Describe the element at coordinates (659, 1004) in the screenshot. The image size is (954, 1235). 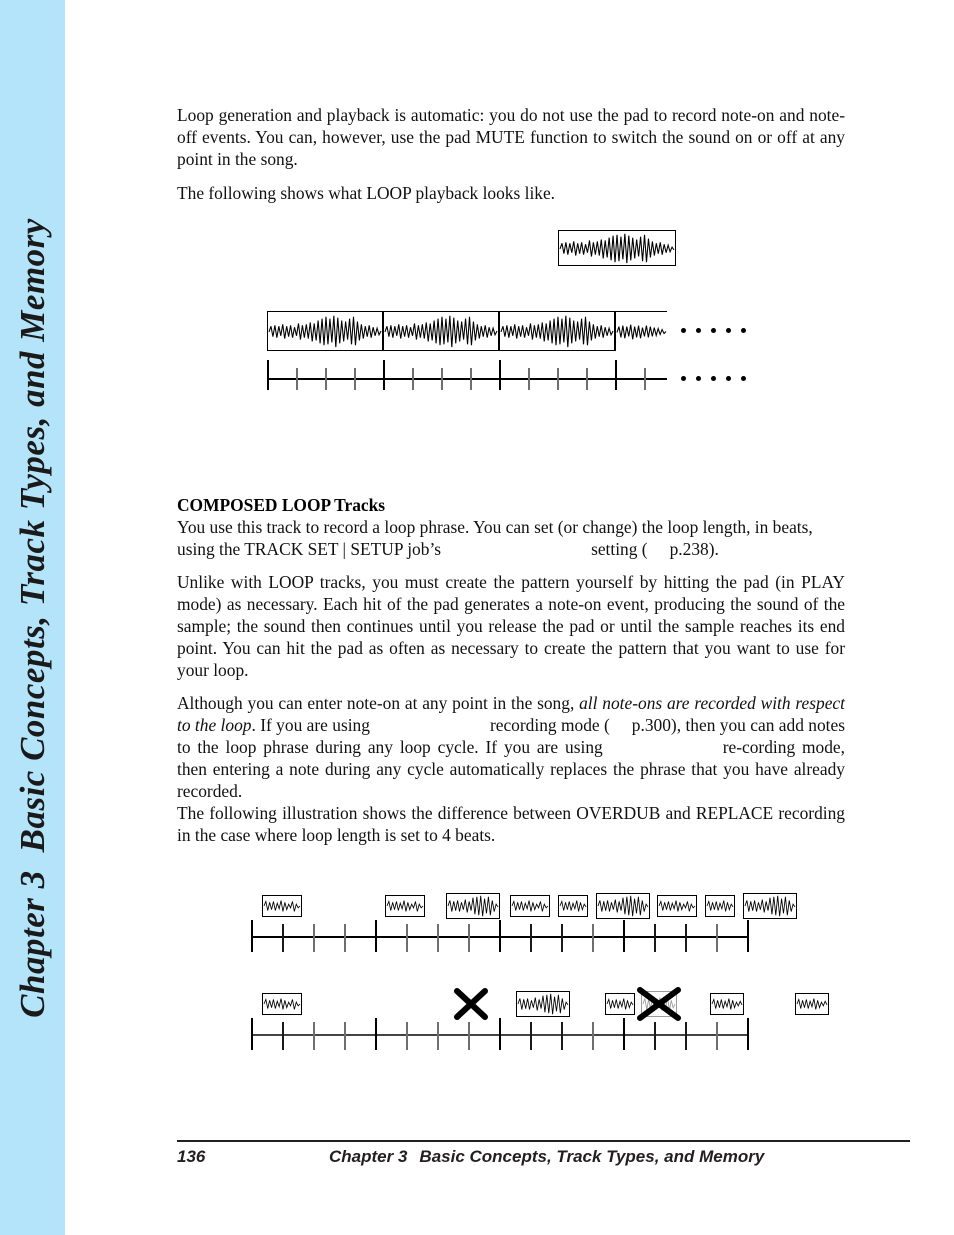
I see `replace-crossed-note-x-icon` at that location.